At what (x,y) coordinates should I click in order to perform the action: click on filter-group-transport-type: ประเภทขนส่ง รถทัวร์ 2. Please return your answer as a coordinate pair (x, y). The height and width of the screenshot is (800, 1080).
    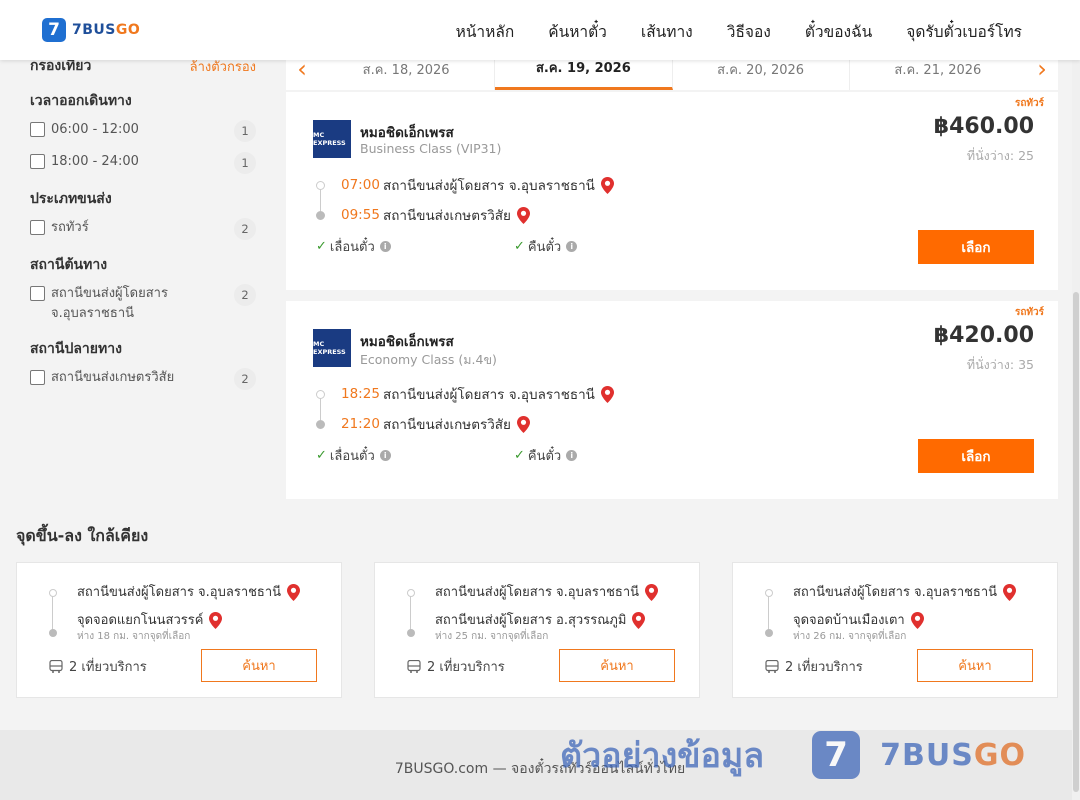
    Looking at the image, I should click on (143, 214).